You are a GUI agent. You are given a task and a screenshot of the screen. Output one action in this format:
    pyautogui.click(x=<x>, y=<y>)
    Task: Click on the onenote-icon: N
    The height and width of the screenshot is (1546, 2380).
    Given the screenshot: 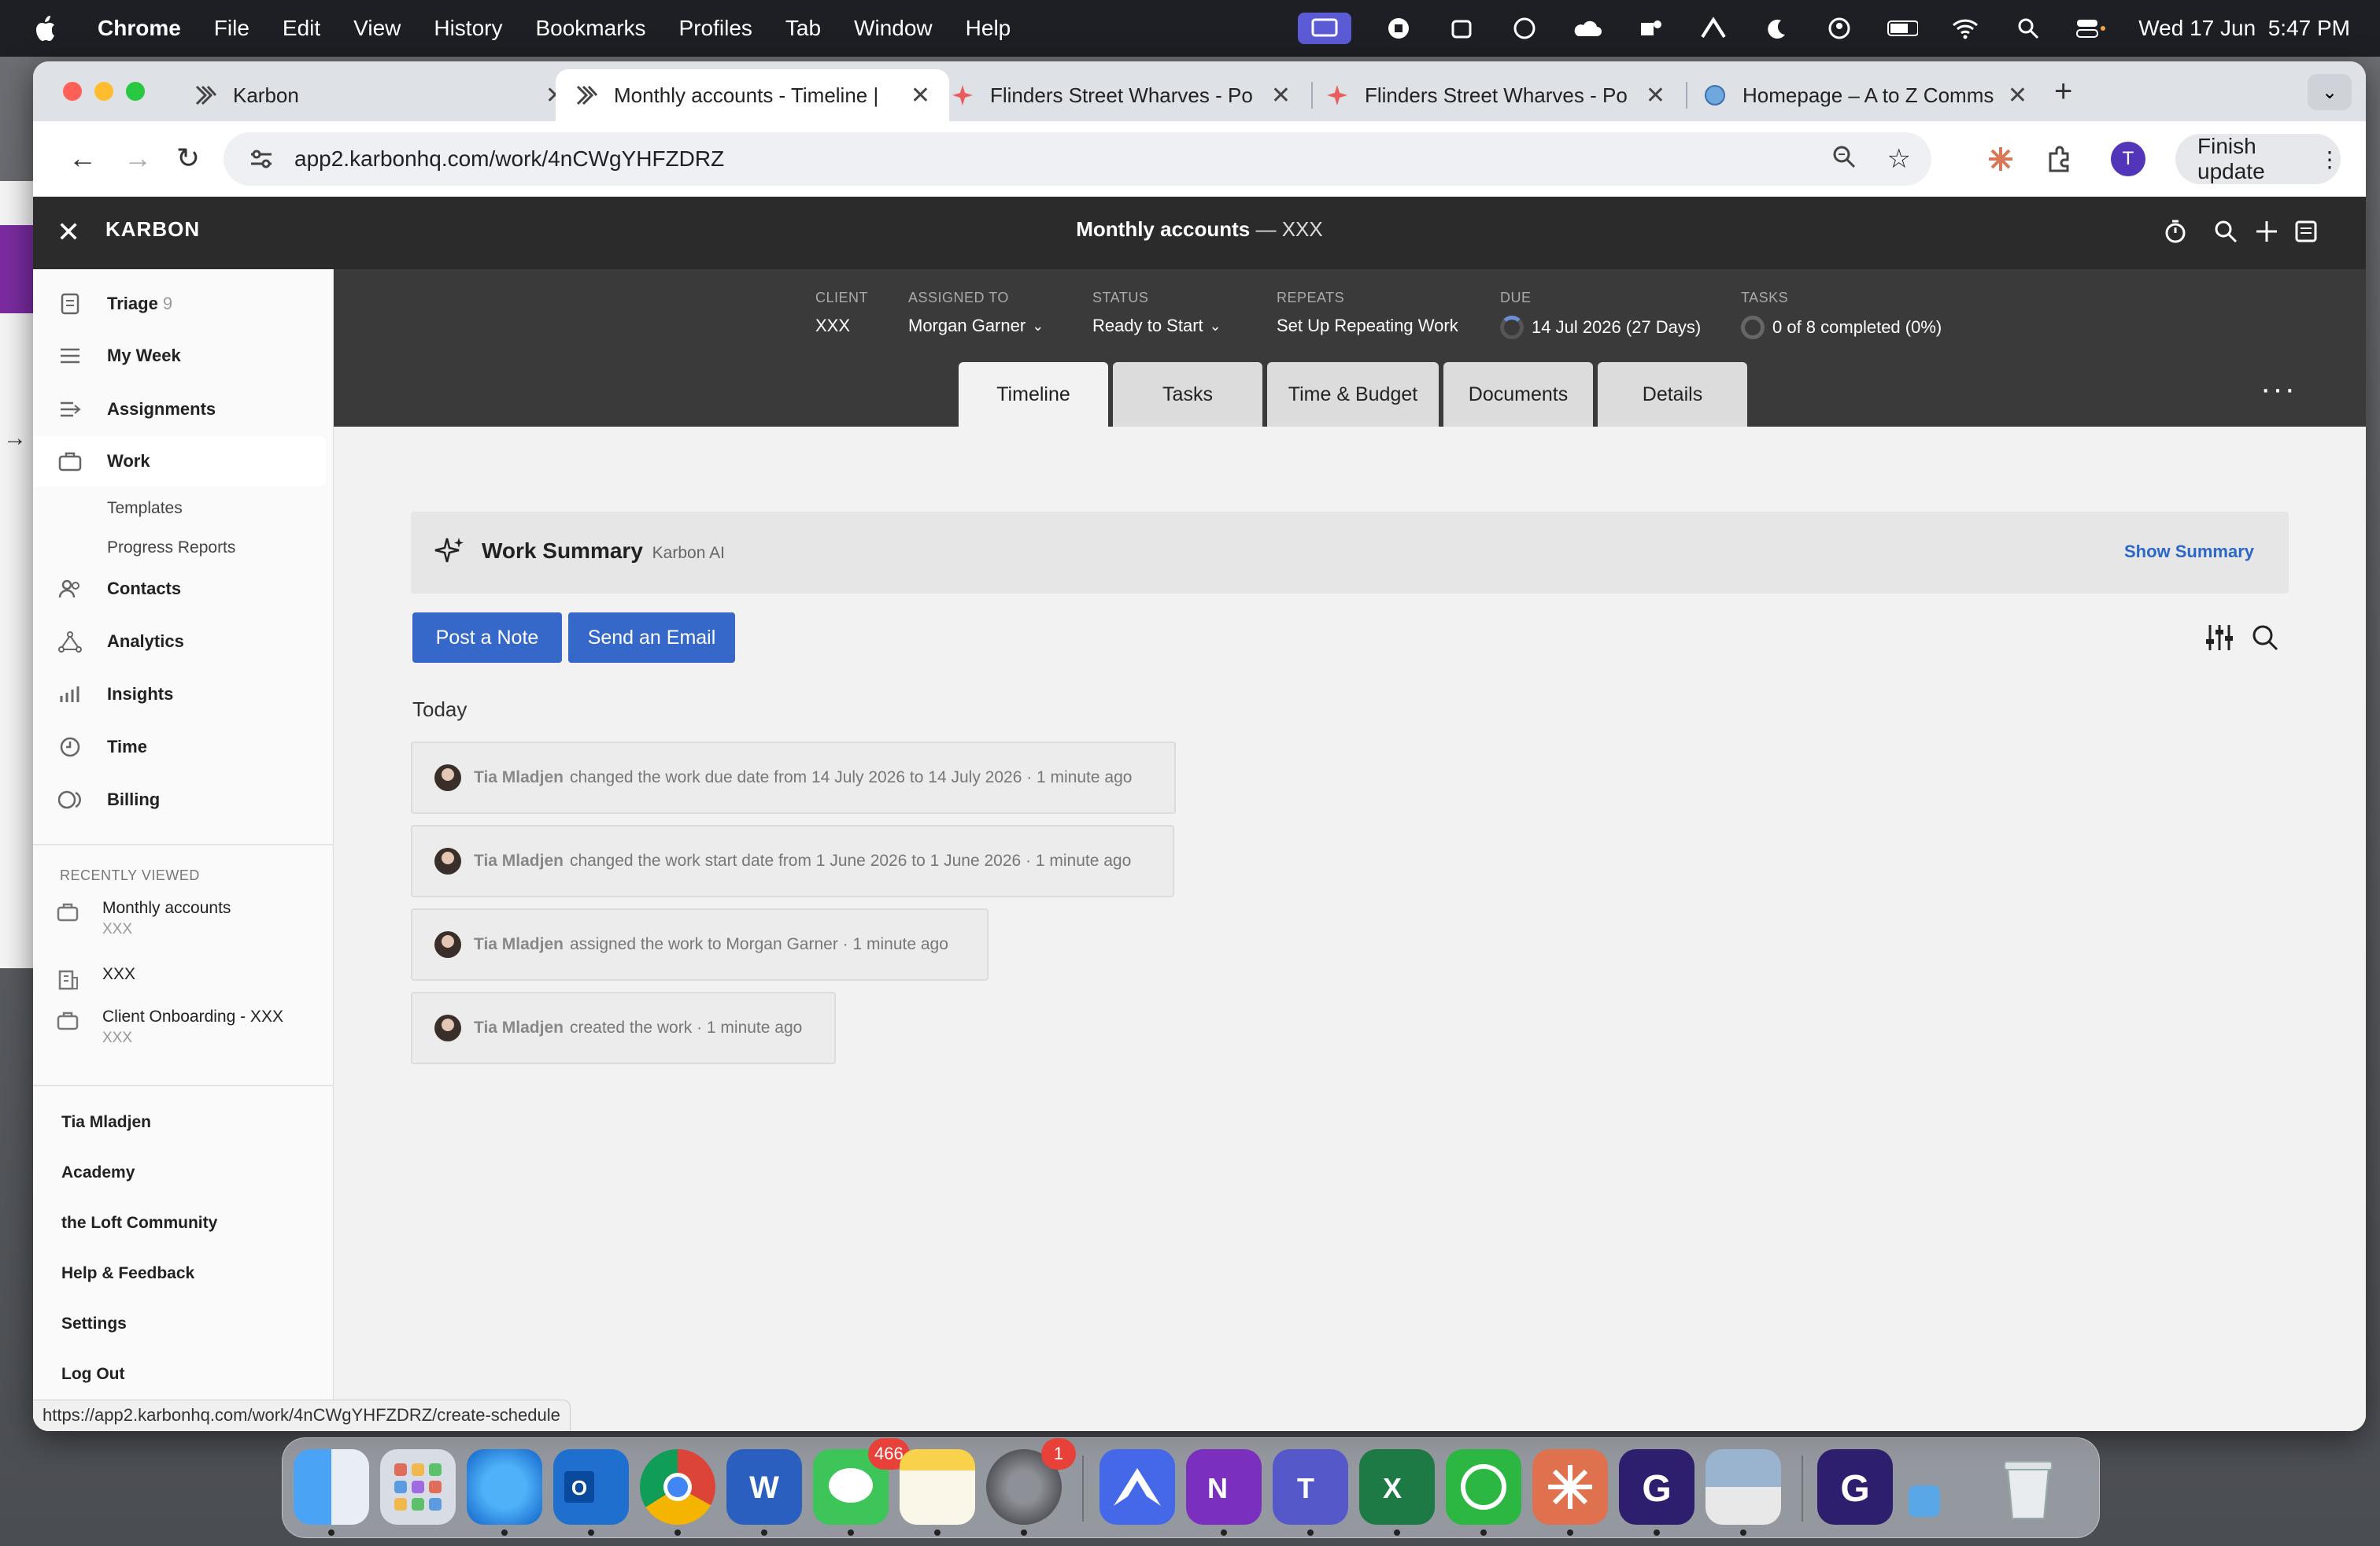 What is the action you would take?
    pyautogui.click(x=1224, y=1487)
    